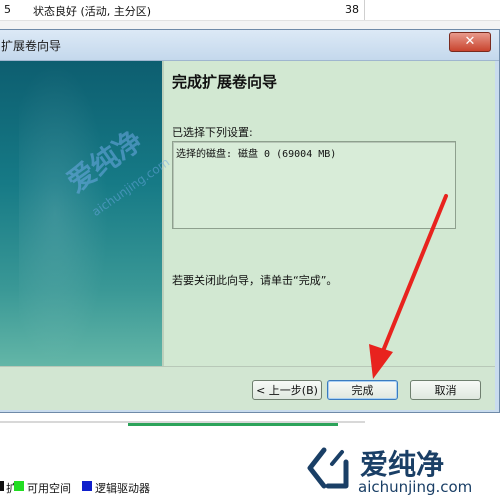  What do you see at coordinates (92, 11) in the screenshot?
I see `disk-status-text: 状态良好 (活动, 主分区)` at bounding box center [92, 11].